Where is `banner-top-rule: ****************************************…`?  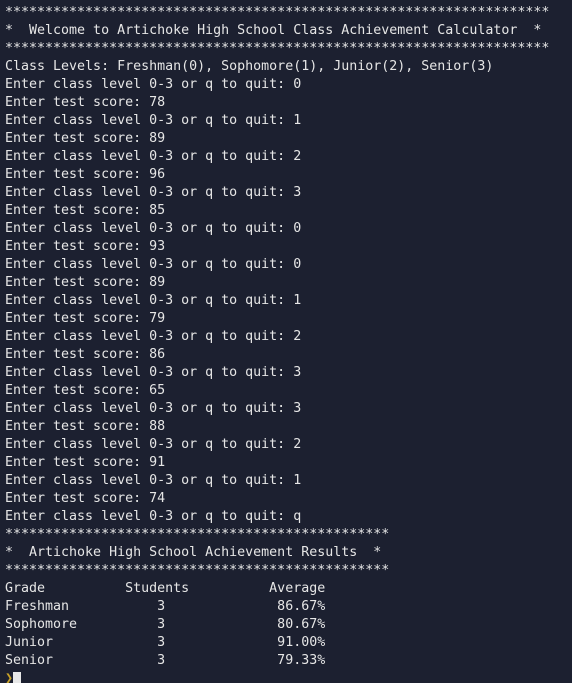 banner-top-rule: ****************************************… is located at coordinates (277, 12).